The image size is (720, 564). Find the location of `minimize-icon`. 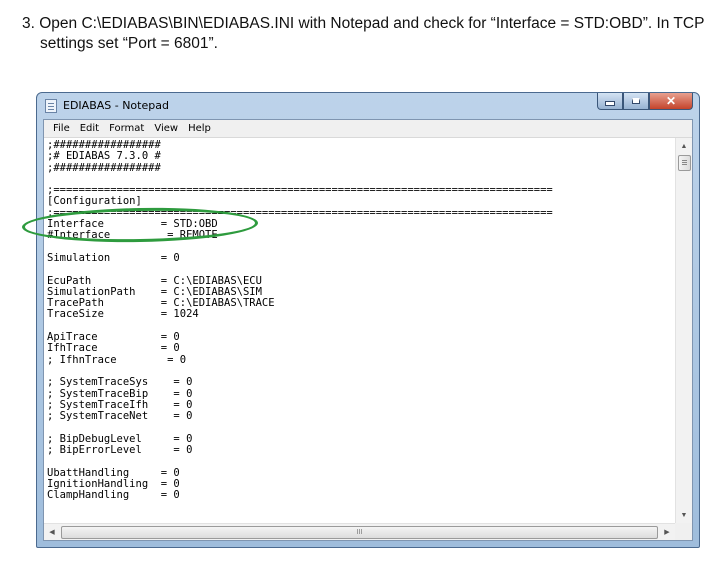

minimize-icon is located at coordinates (610, 103).